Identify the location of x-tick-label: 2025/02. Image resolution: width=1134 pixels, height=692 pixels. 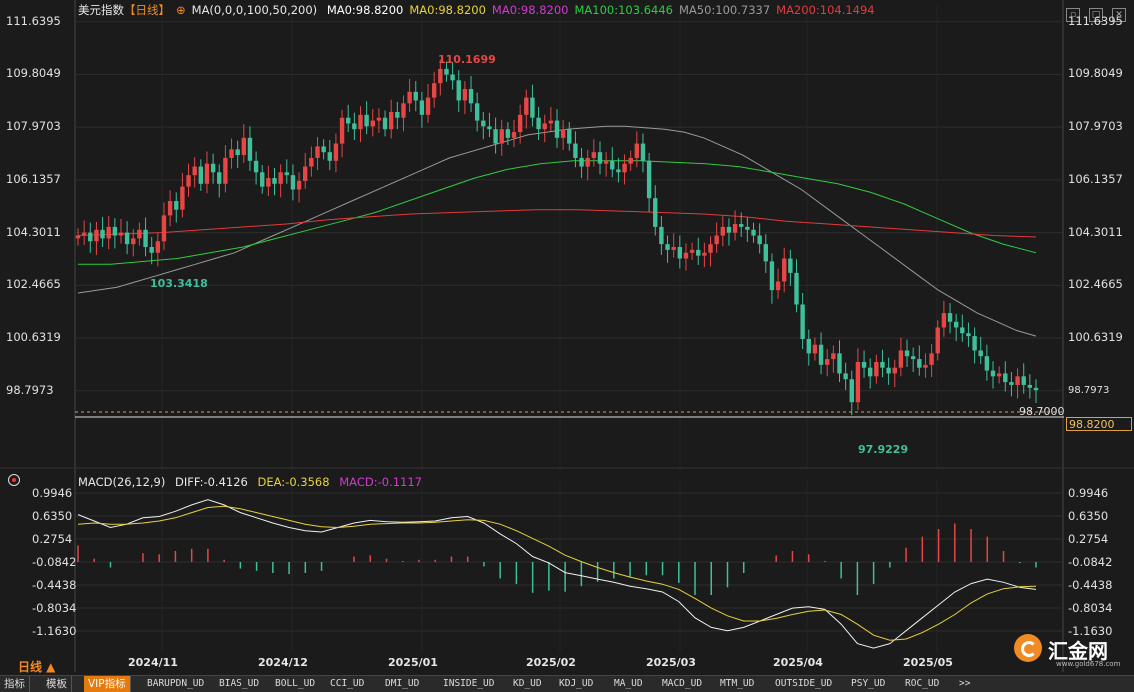
(551, 662).